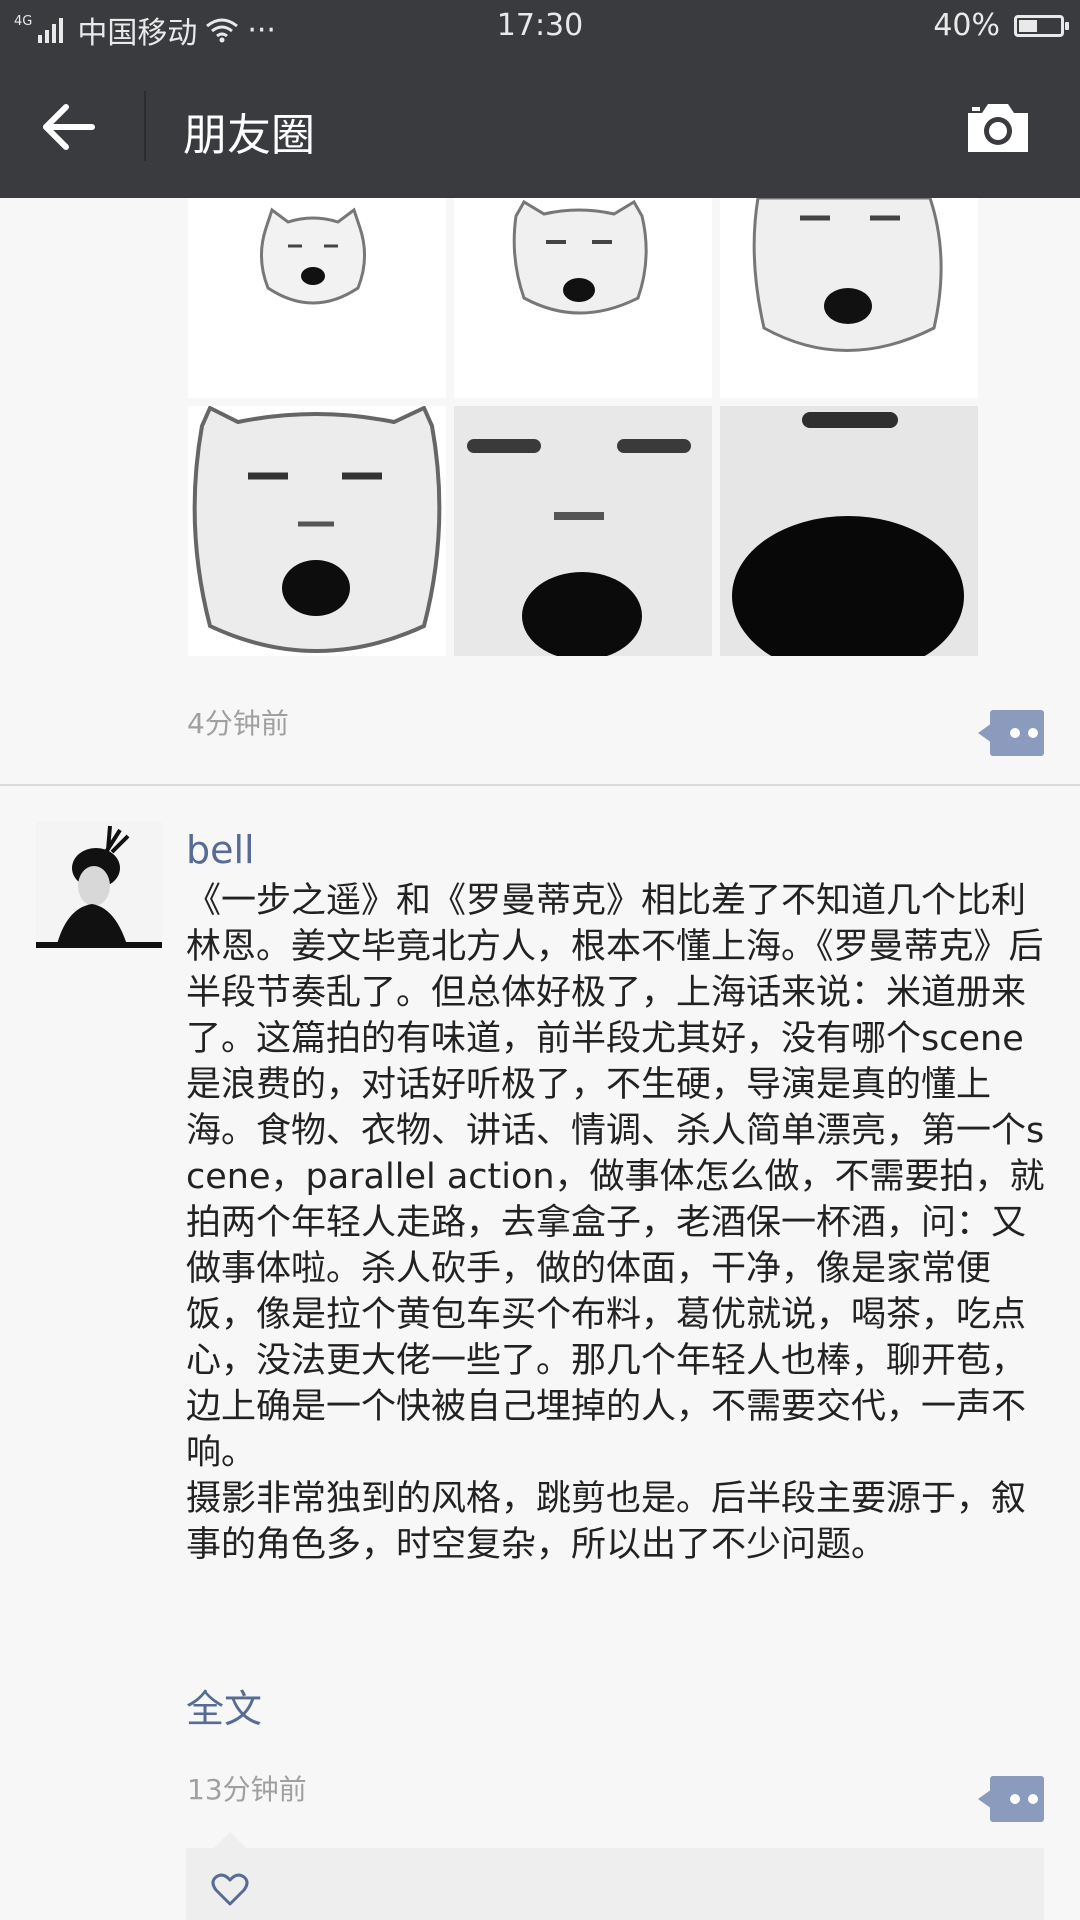 This screenshot has width=1080, height=1920. What do you see at coordinates (1028, 25) in the screenshot?
I see `battery-level` at bounding box center [1028, 25].